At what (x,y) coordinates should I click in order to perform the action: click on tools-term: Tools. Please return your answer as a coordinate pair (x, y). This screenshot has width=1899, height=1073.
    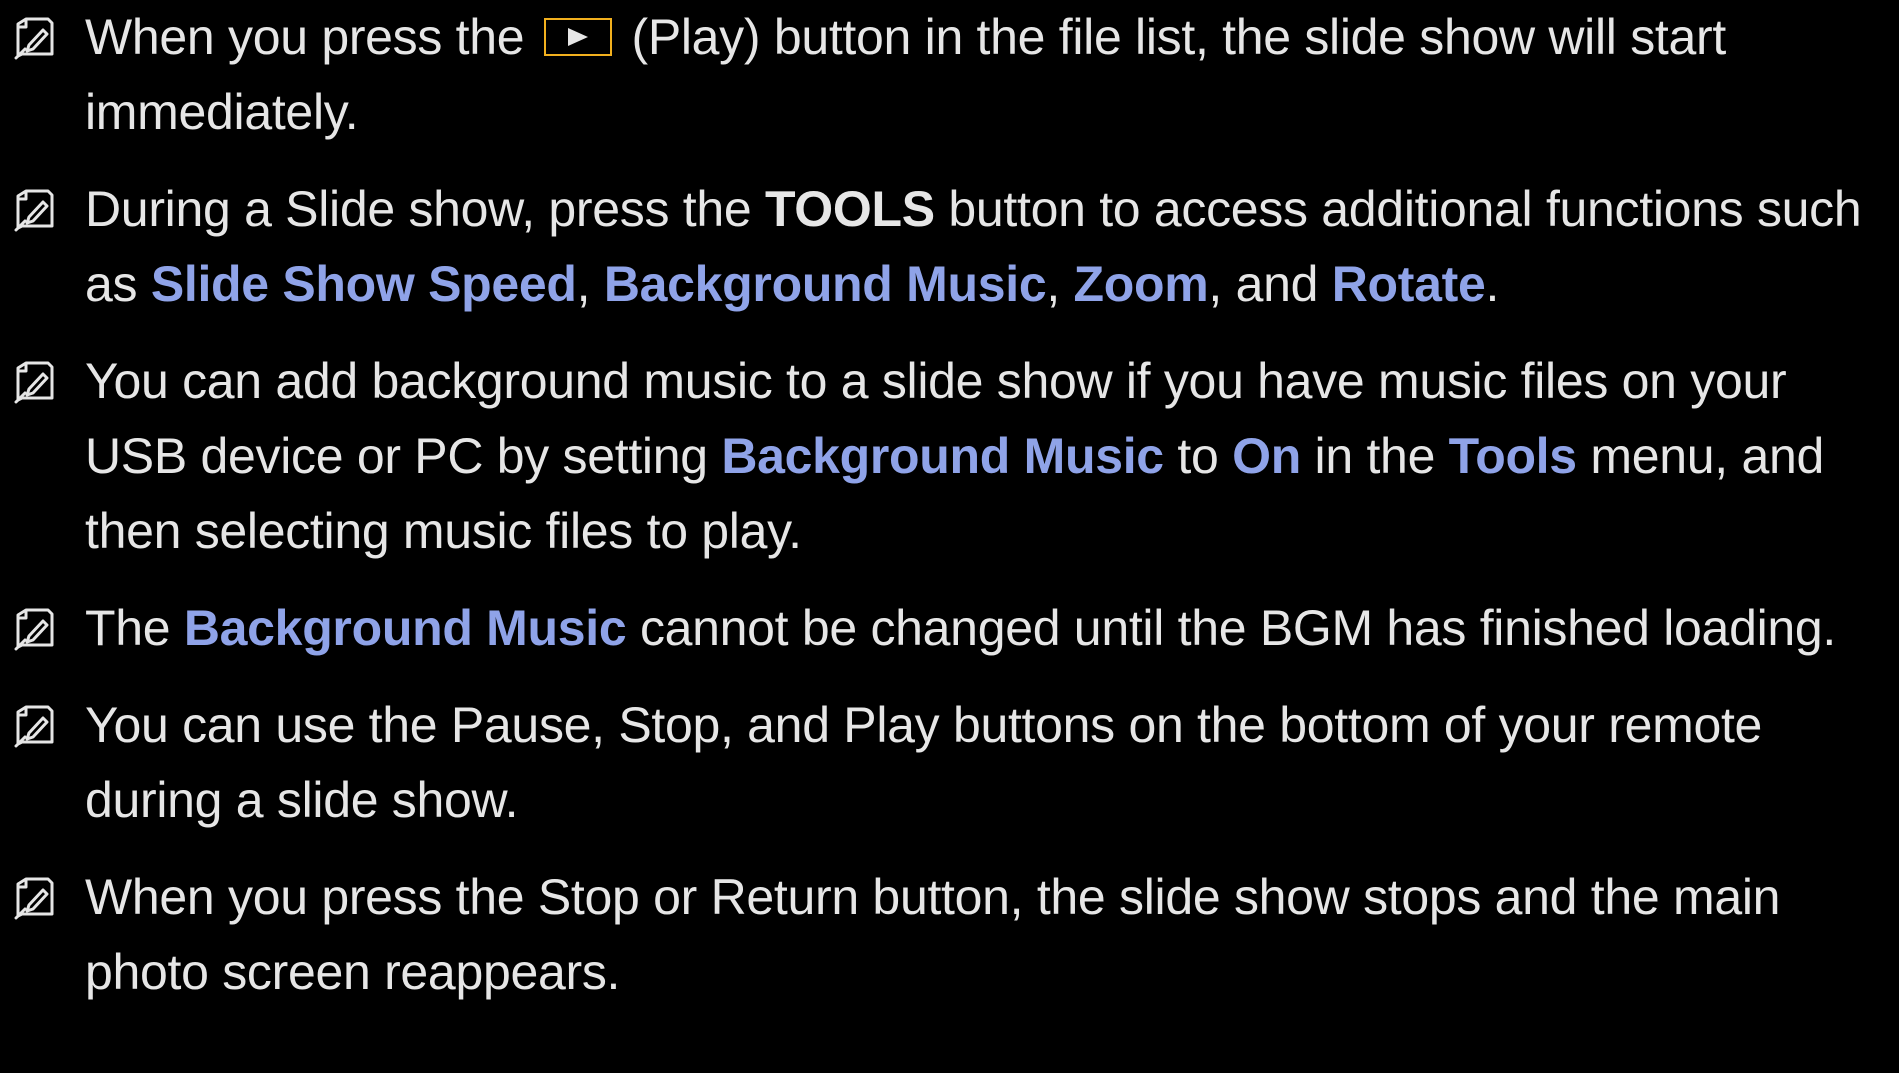
    Looking at the image, I should click on (1512, 456).